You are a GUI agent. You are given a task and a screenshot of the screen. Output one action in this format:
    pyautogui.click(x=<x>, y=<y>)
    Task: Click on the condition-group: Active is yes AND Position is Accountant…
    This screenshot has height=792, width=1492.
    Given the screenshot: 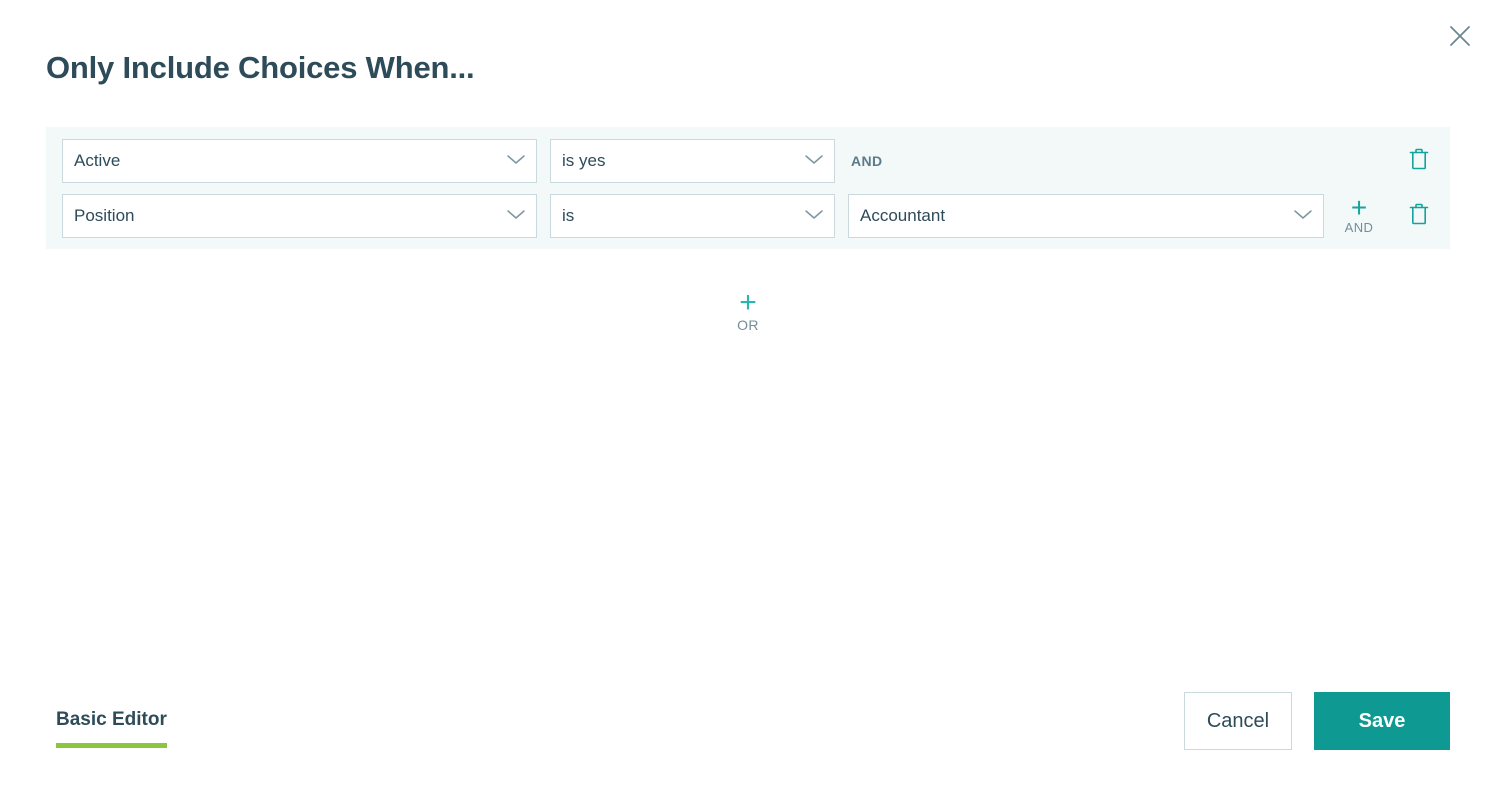 What is the action you would take?
    pyautogui.click(x=748, y=188)
    